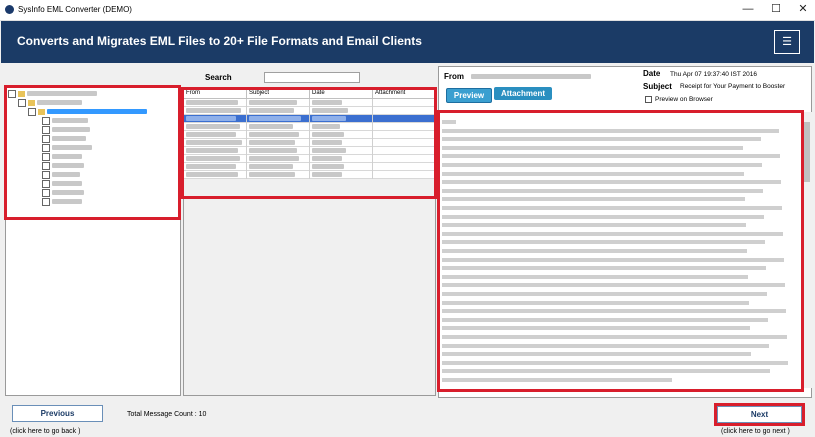 The height and width of the screenshot is (437, 815). I want to click on next-button: Next, so click(759, 414).